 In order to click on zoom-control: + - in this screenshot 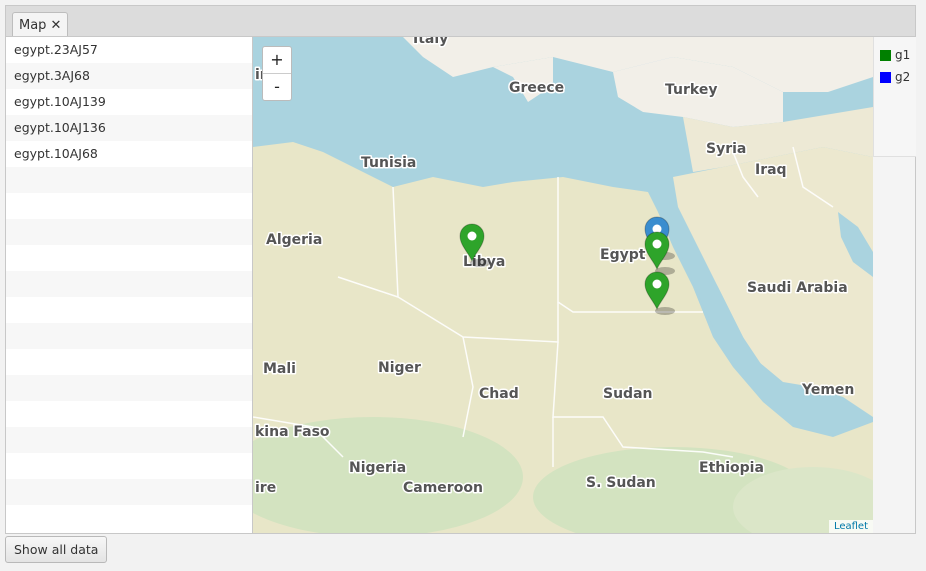, I will do `click(277, 73)`.